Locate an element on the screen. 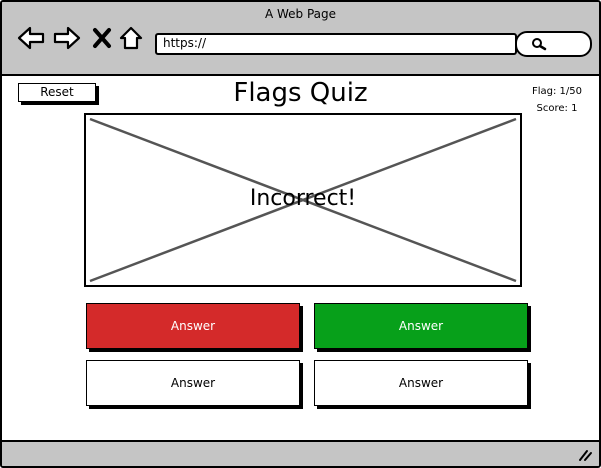 Image resolution: width=601 pixels, height=468 pixels. resize-grip-icon is located at coordinates (585, 455).